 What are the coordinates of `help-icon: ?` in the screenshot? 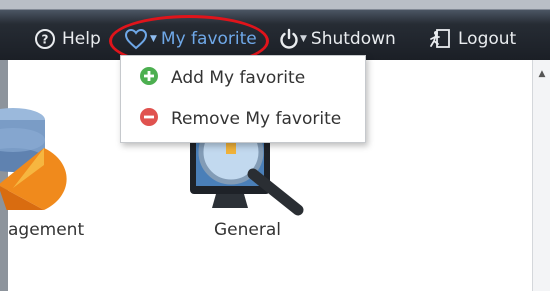 It's located at (45, 39).